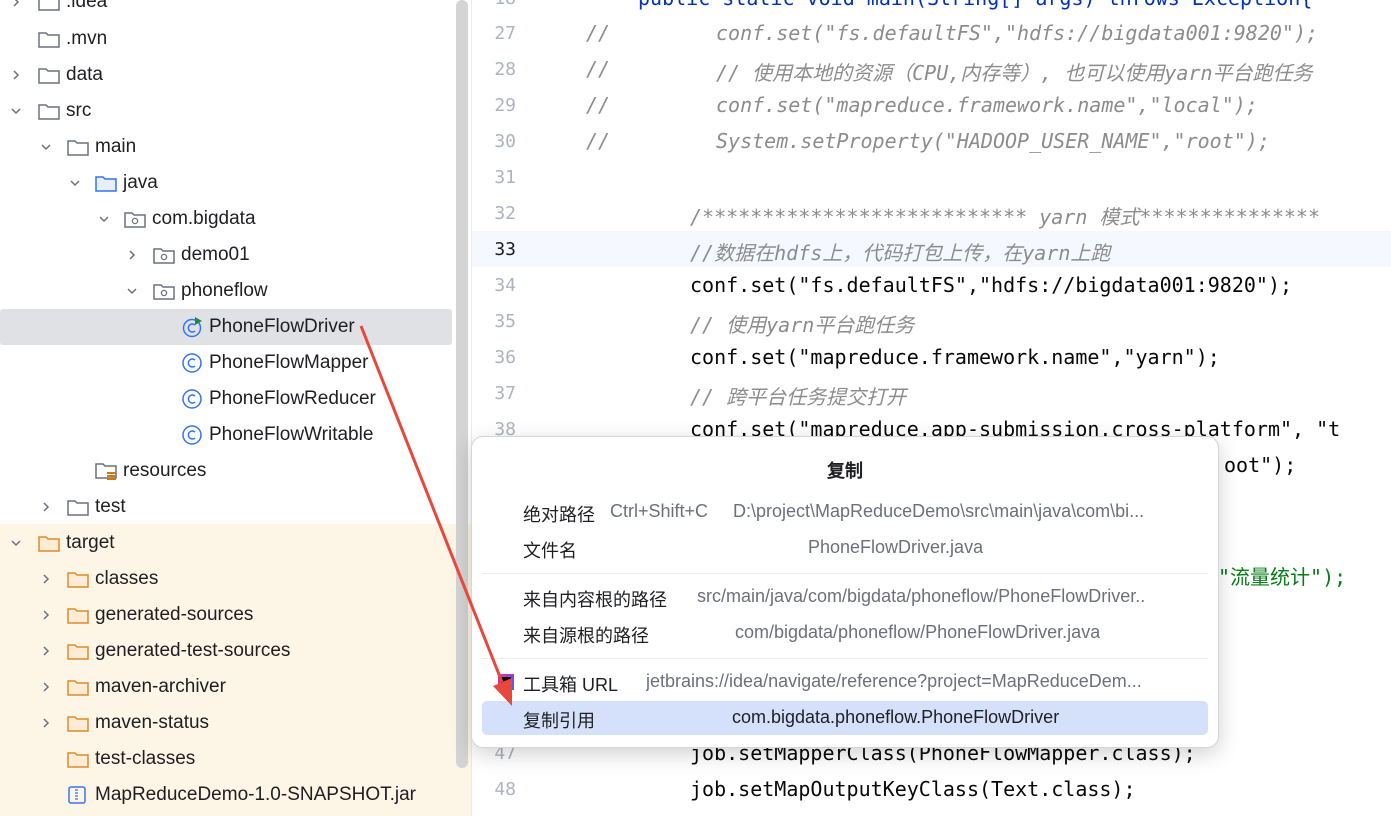 The width and height of the screenshot is (1391, 816). I want to click on tree-item-phoneflow: phoneflow, so click(226, 291).